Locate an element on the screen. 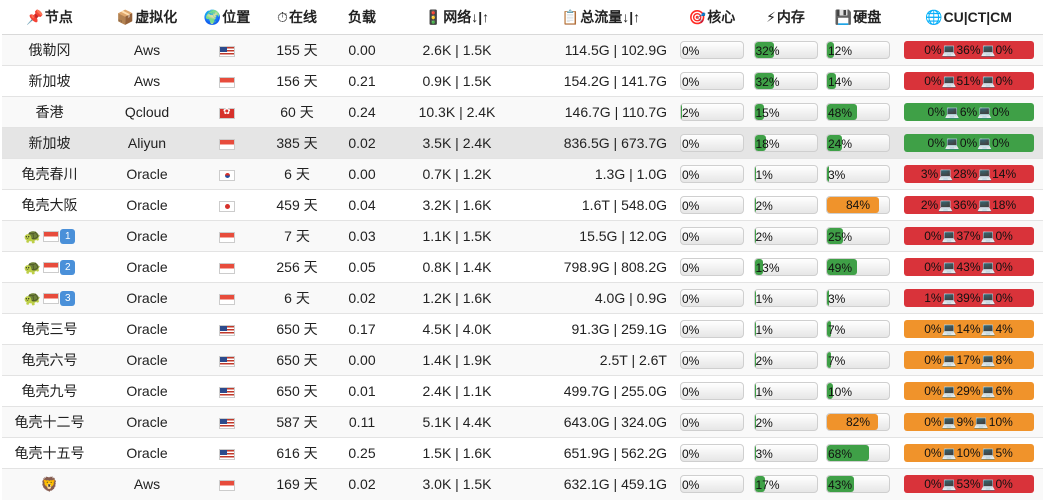 Image resolution: width=1051 pixels, height=501 pixels. disk-cell: 7% is located at coordinates (858, 329).